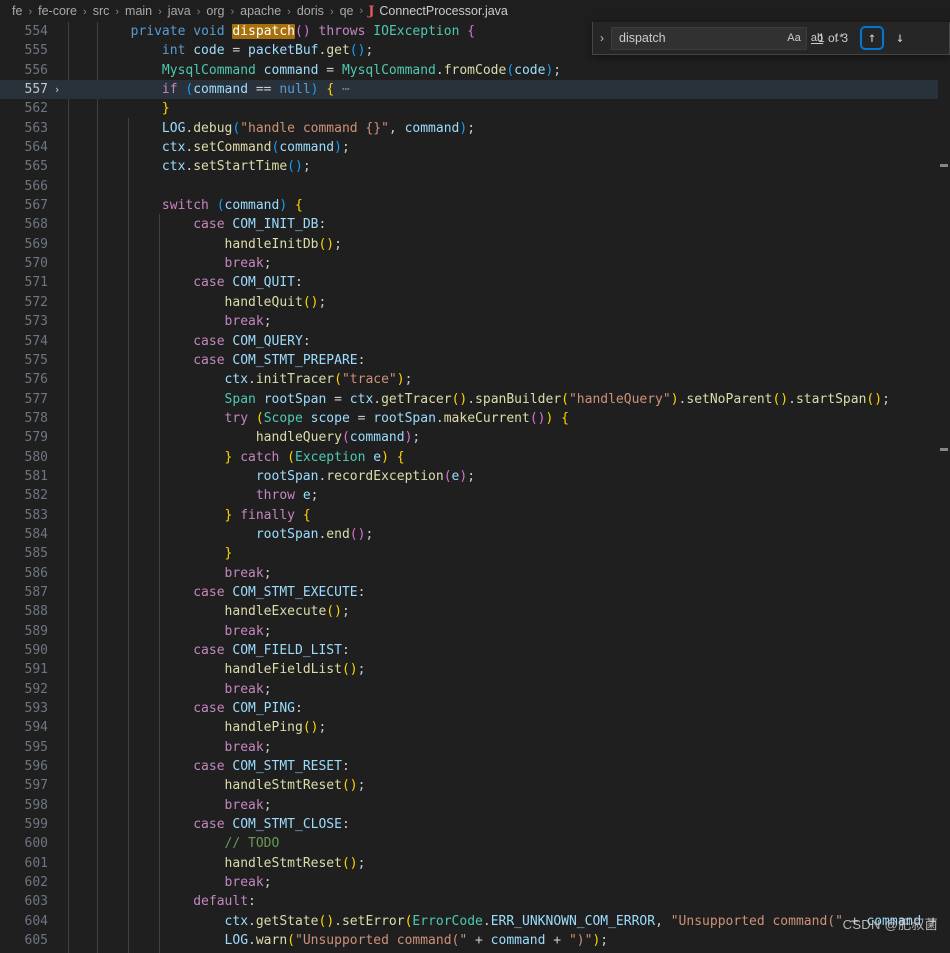  I want to click on code-line: 600 // TODO, so click(475, 843).